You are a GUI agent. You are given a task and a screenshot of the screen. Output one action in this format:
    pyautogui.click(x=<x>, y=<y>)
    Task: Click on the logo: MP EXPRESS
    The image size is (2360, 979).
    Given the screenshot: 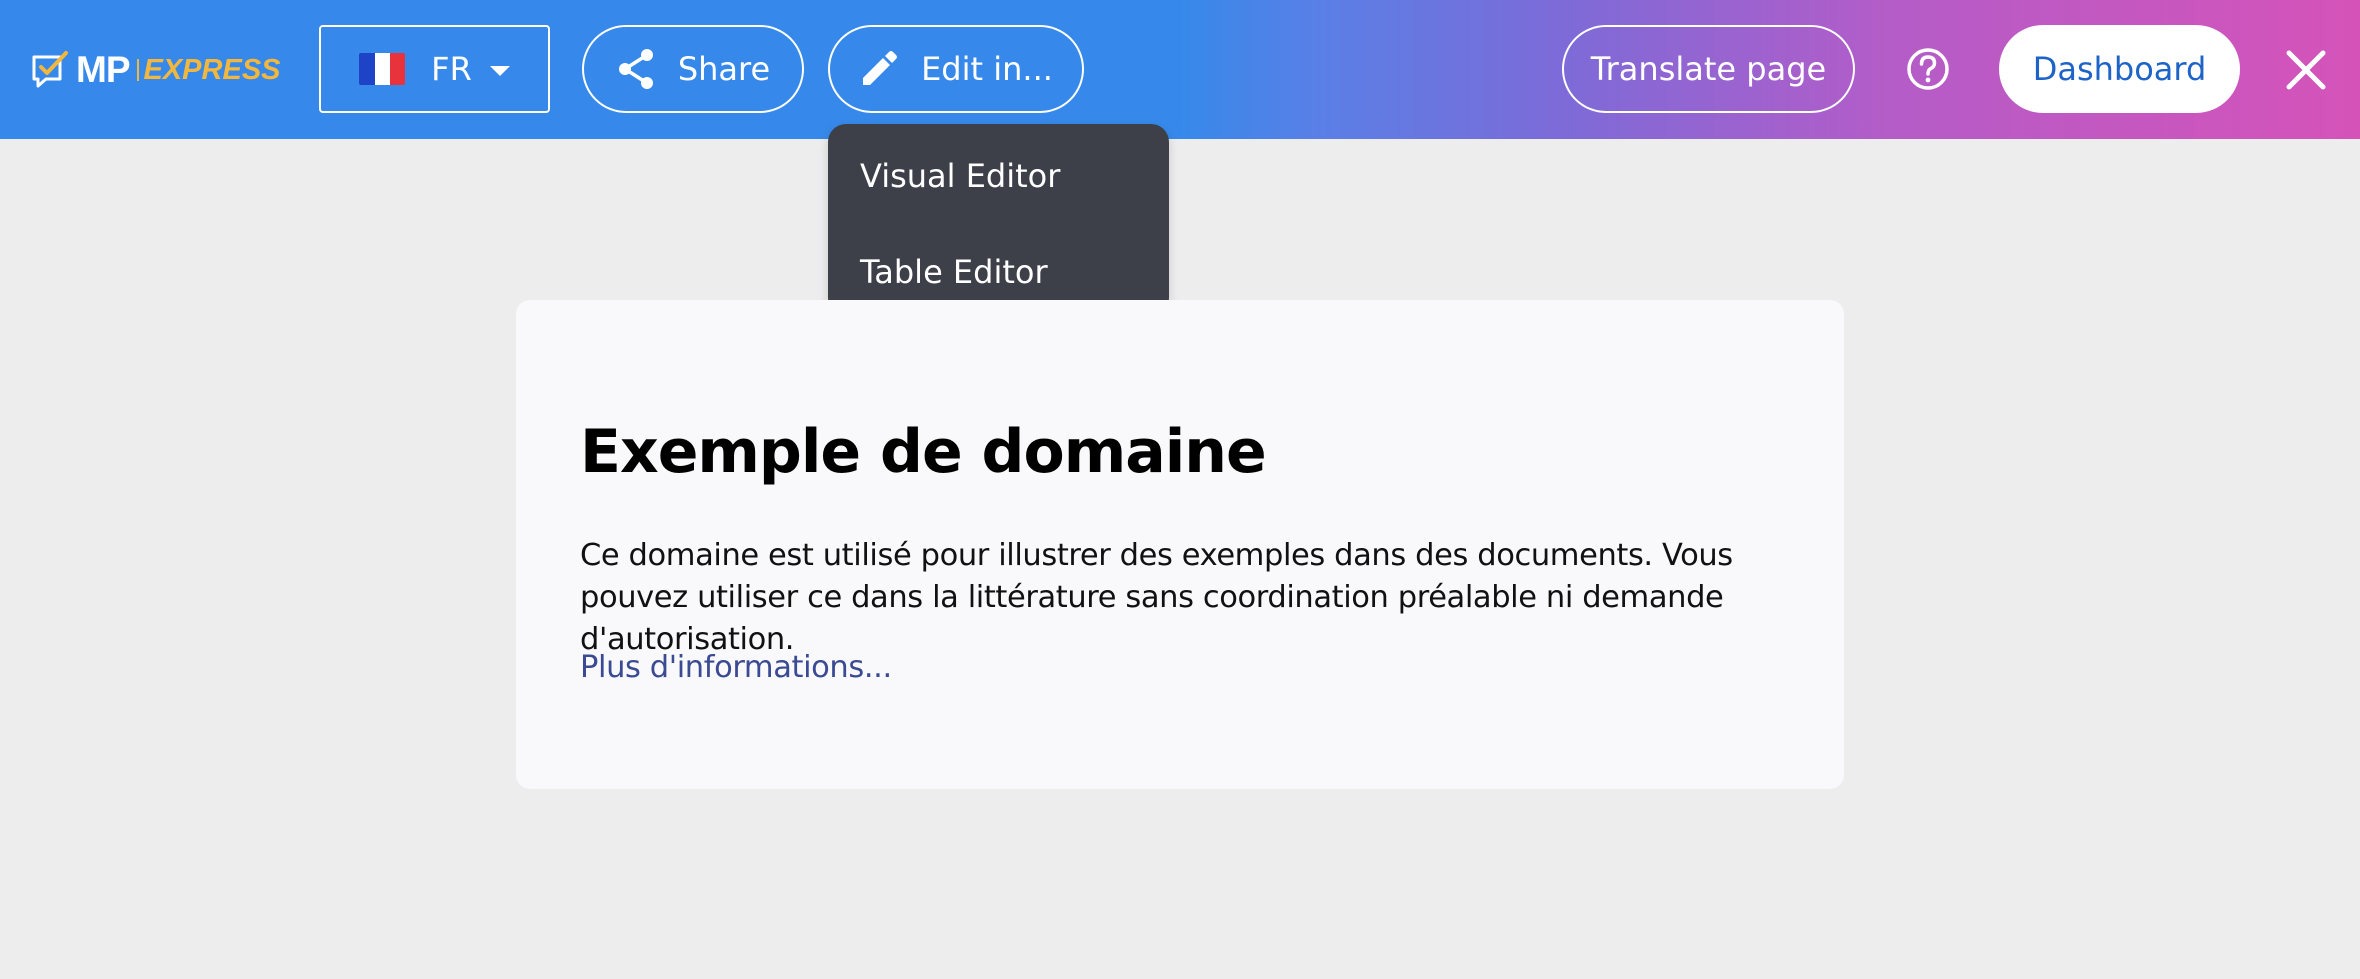 What is the action you would take?
    pyautogui.click(x=155, y=70)
    